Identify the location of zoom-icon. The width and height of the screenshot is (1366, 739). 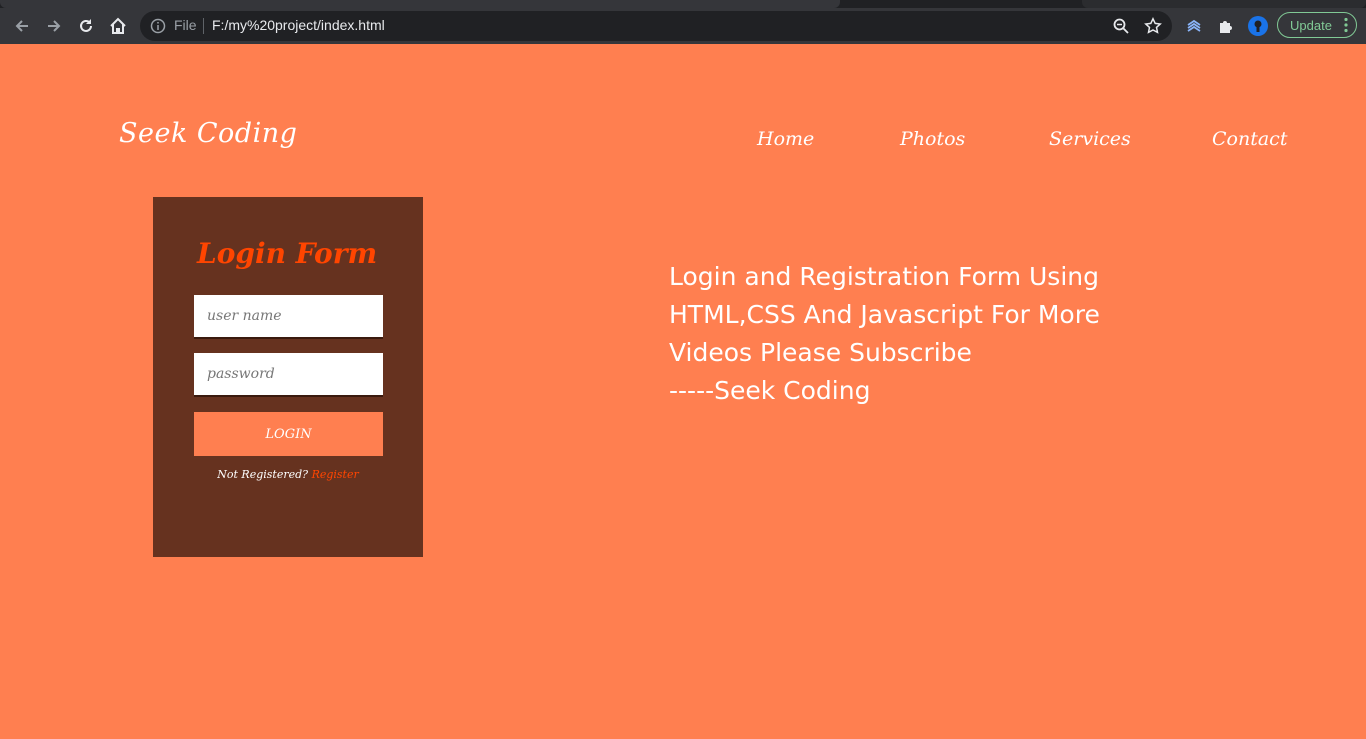
(1121, 26).